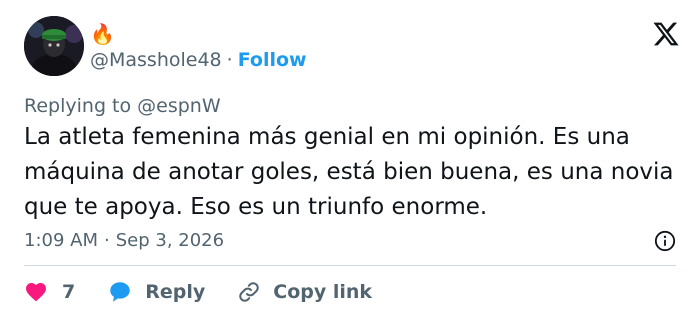  Describe the element at coordinates (170, 240) in the screenshot. I see `tweet-date: Sep 3, 2026` at that location.